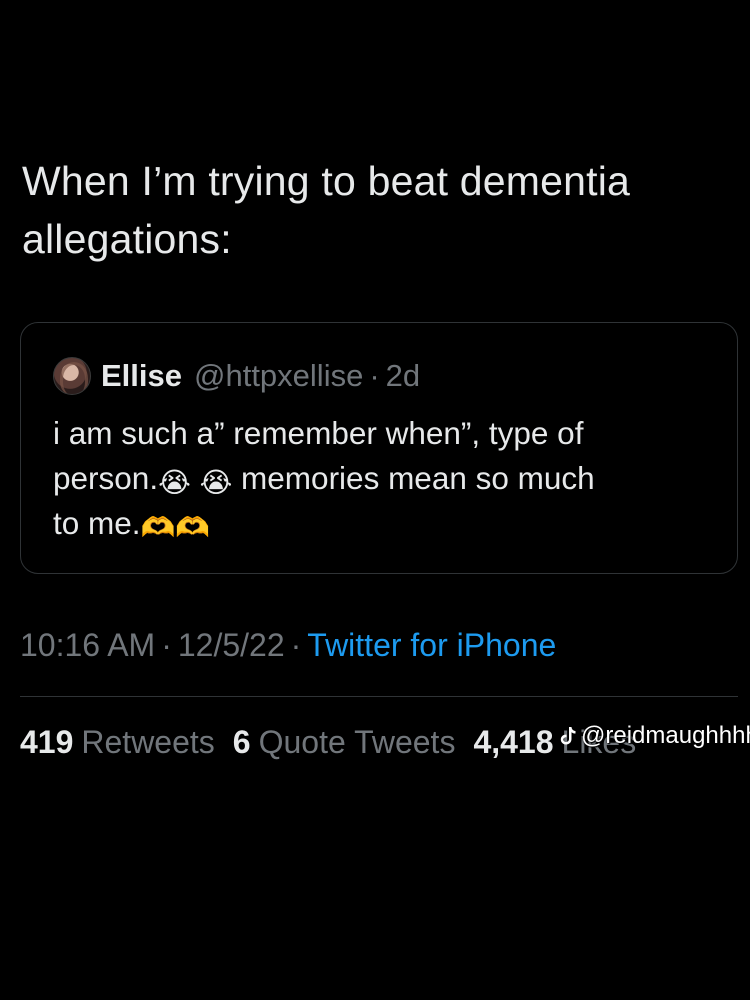  Describe the element at coordinates (418, 478) in the screenshot. I see `quoted-body-text: memories mean so much` at that location.